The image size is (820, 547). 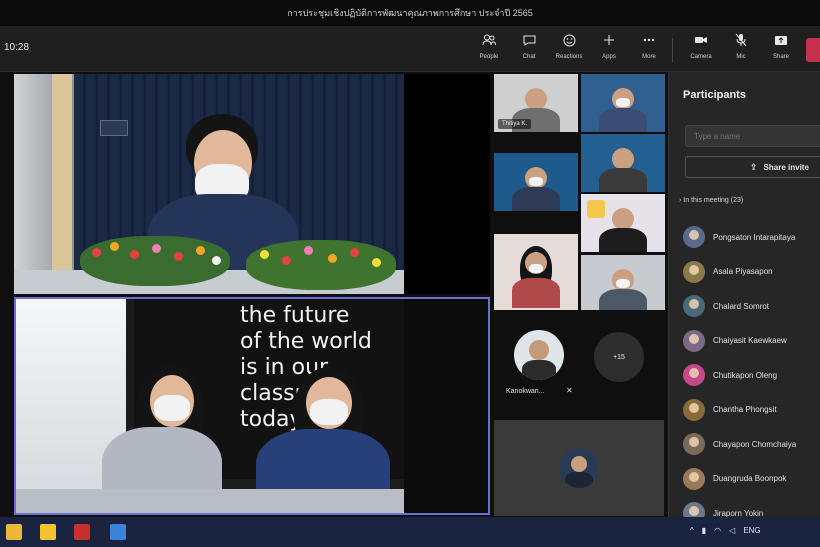 What do you see at coordinates (569, 390) in the screenshot?
I see `mic-off-icon: ✕` at bounding box center [569, 390].